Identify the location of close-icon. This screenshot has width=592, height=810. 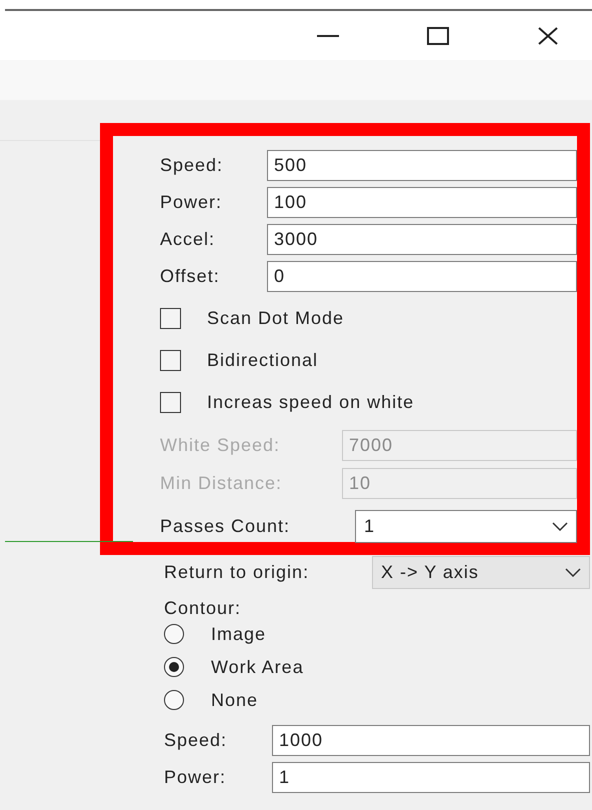
(548, 35).